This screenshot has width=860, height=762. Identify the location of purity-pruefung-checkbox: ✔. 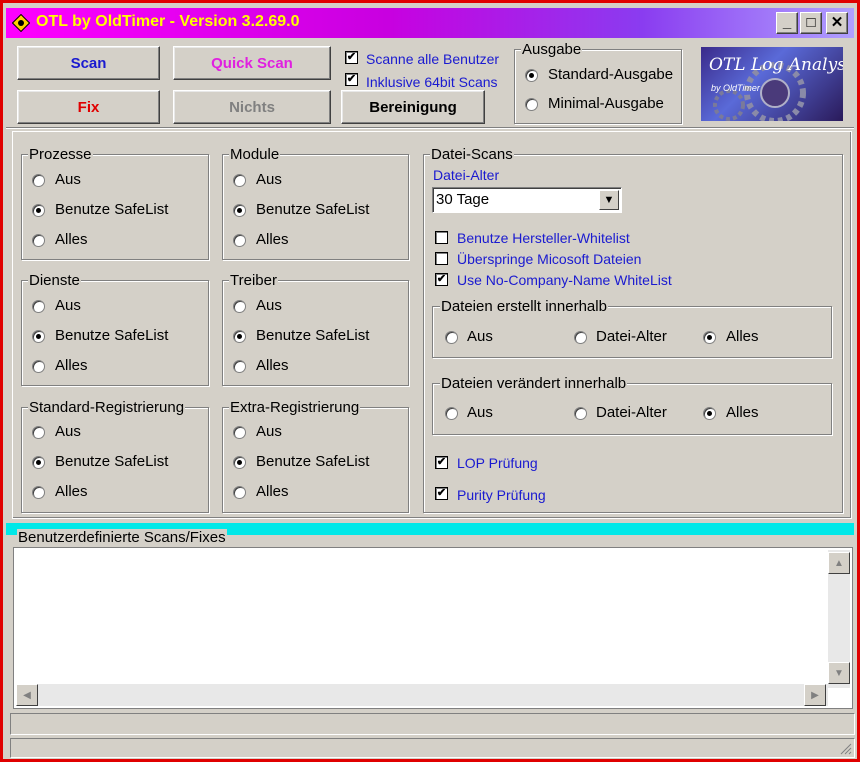
(441, 493).